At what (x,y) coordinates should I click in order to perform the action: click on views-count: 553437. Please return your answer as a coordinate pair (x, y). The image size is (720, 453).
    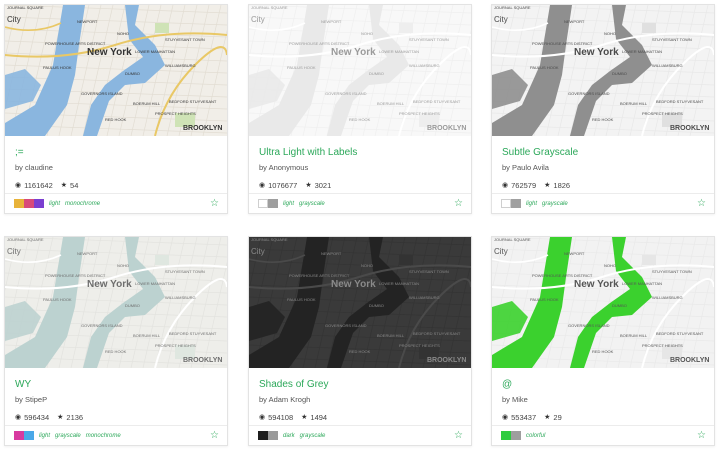
    Looking at the image, I should click on (524, 417).